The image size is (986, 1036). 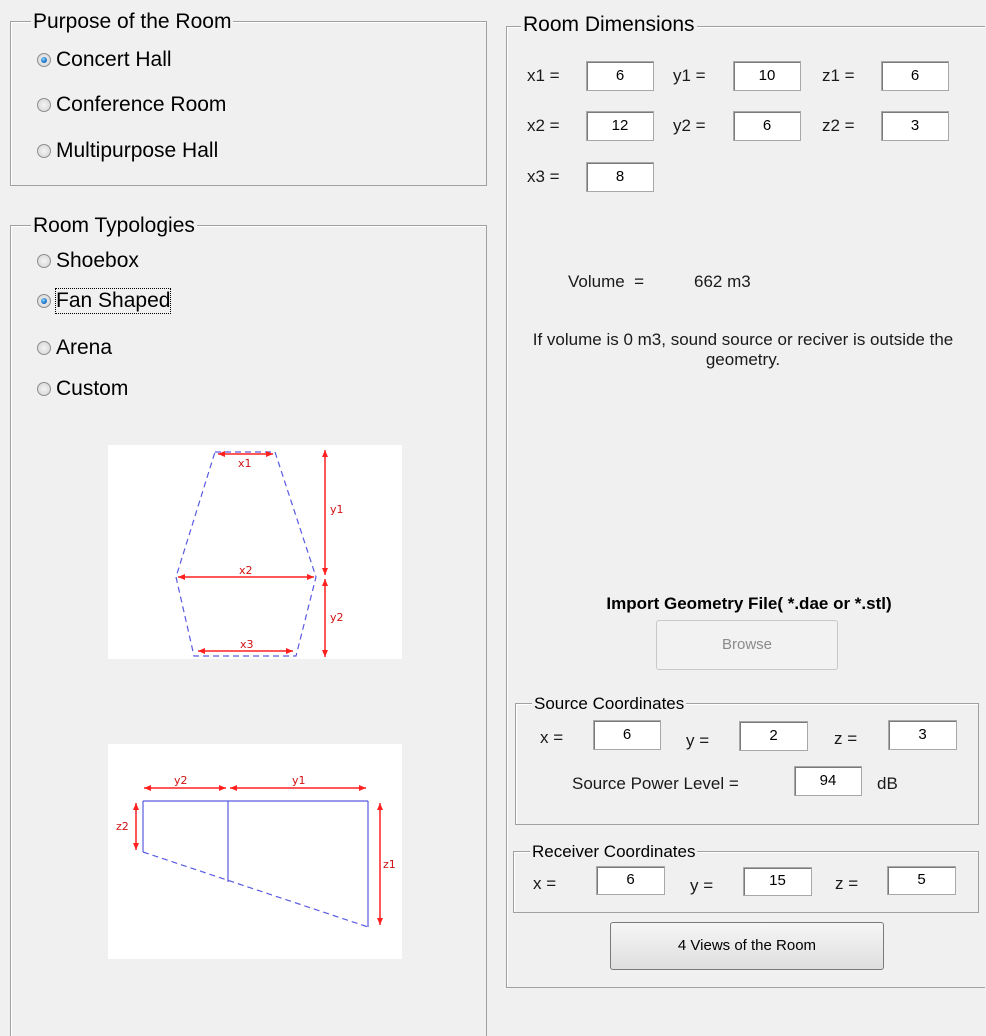 What do you see at coordinates (245, 463) in the screenshot?
I see `plan-x1-label: x1` at bounding box center [245, 463].